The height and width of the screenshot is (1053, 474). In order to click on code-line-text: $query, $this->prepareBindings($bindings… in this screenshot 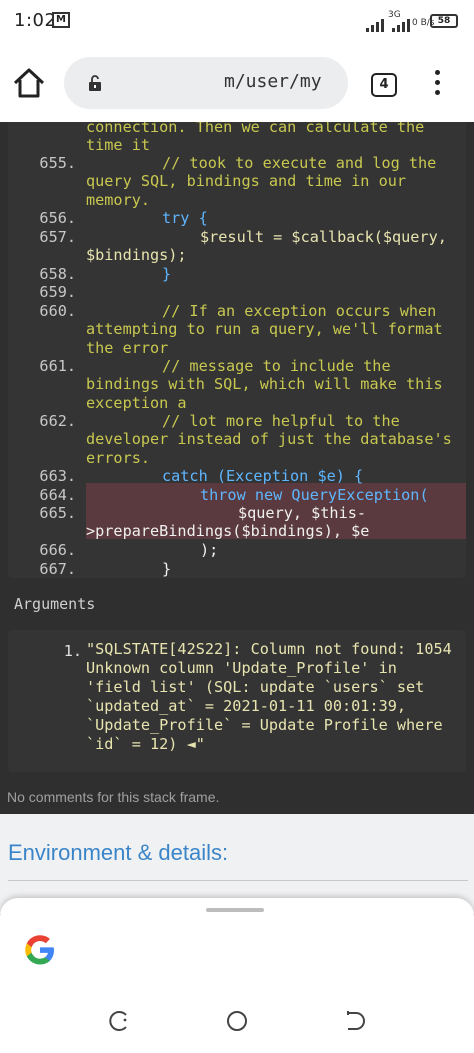, I will do `click(228, 522)`.